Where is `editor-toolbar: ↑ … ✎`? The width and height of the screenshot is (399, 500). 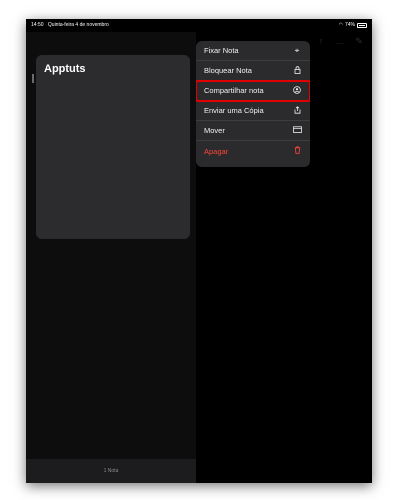
editor-toolbar: ↑ … ✎ is located at coordinates (340, 41).